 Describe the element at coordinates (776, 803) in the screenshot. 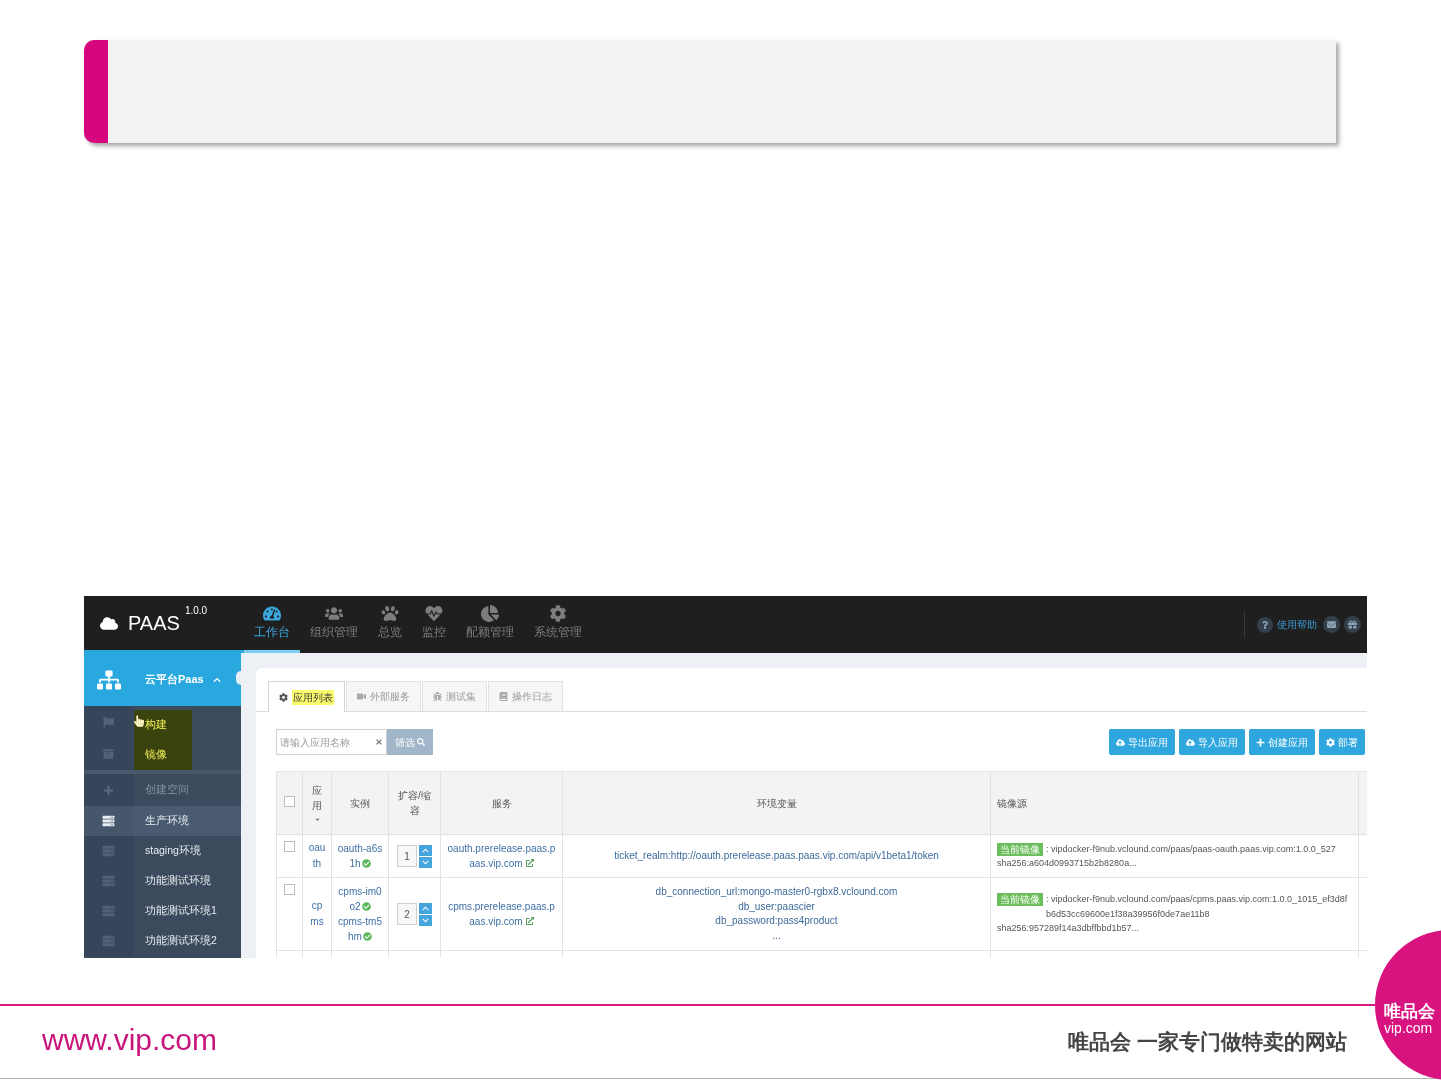

I see `column-header: 环境变量` at that location.